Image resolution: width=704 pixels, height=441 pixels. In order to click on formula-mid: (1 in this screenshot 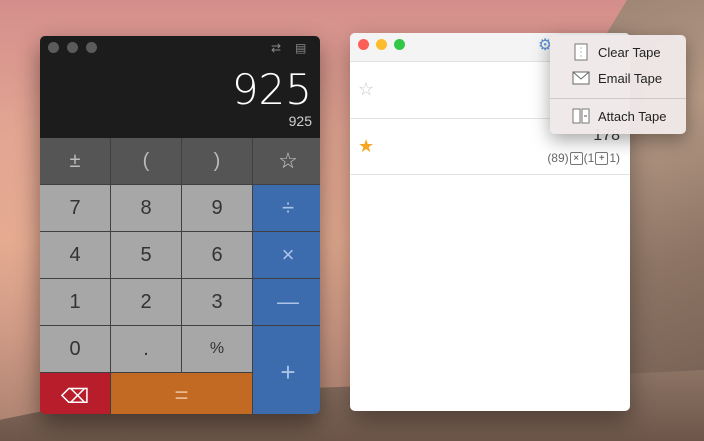, I will do `click(589, 158)`.